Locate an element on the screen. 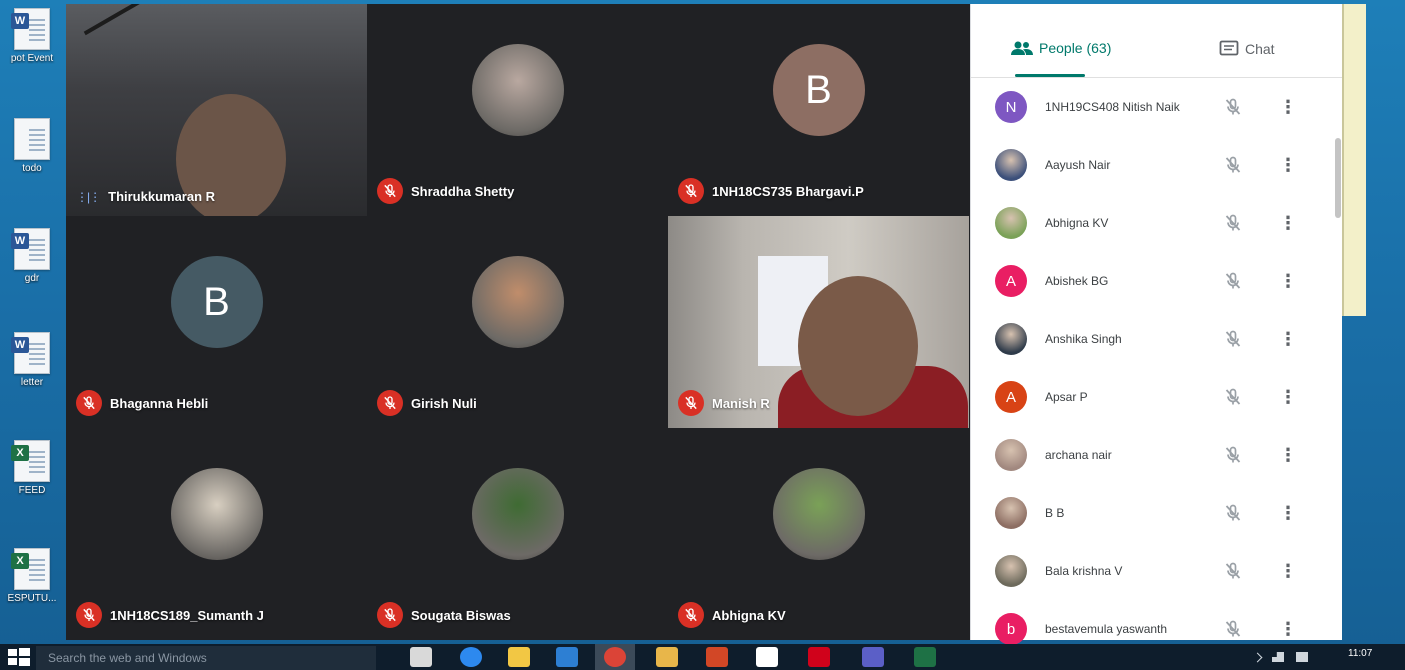 The image size is (1405, 670). speaking-indicator-icon: ⋮|⋮ is located at coordinates (88, 196).